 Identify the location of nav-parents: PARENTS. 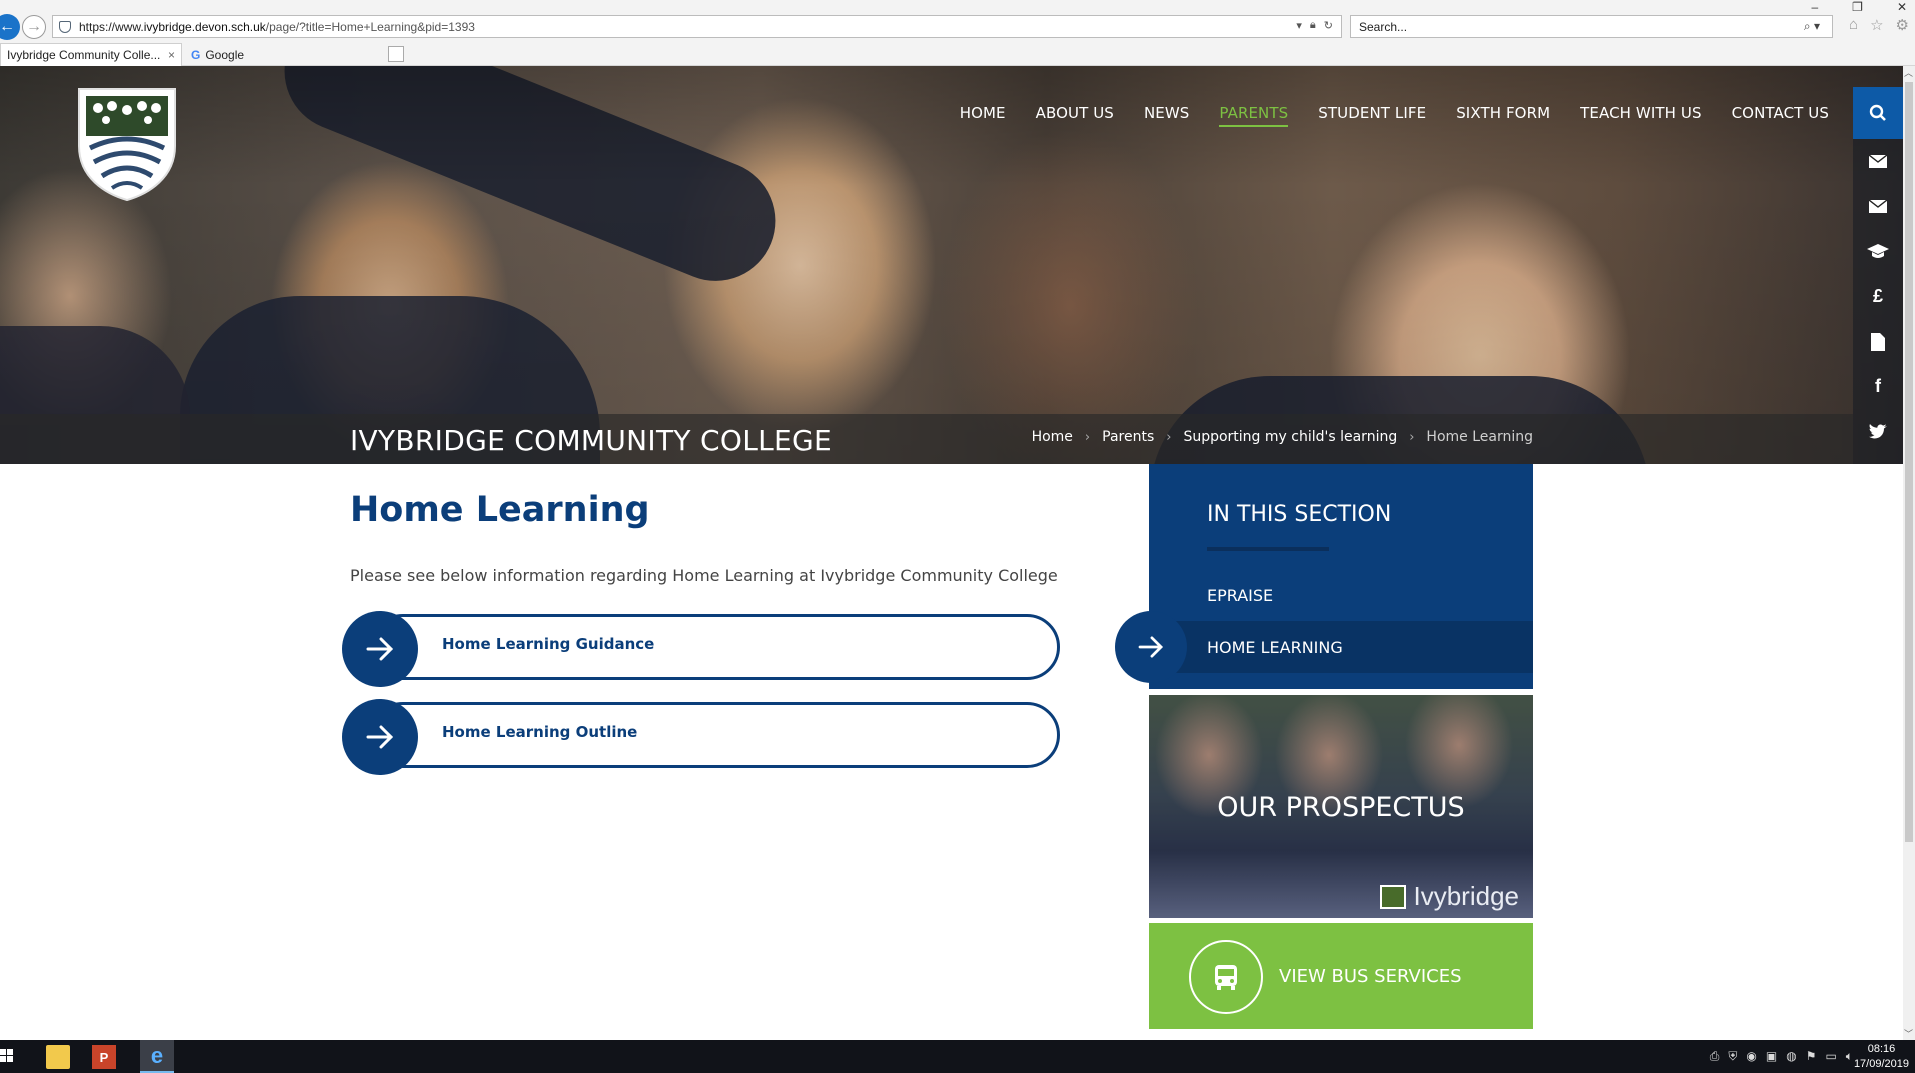
(1254, 115).